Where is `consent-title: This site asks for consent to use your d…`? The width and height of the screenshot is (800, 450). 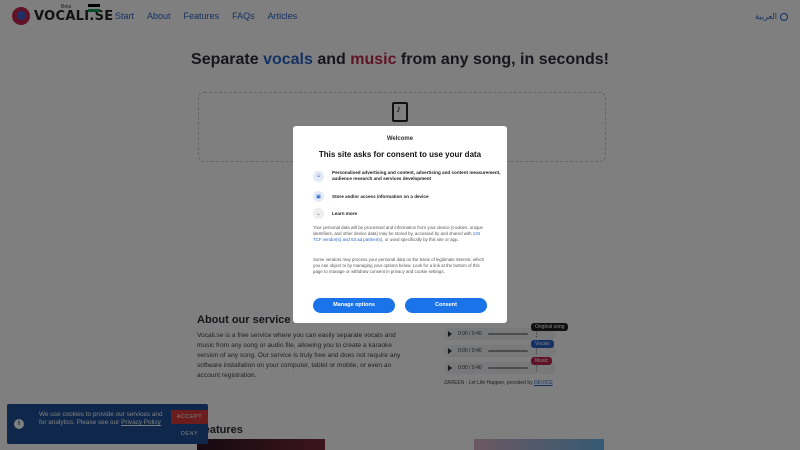
consent-title: This site asks for consent to use your d… is located at coordinates (400, 154).